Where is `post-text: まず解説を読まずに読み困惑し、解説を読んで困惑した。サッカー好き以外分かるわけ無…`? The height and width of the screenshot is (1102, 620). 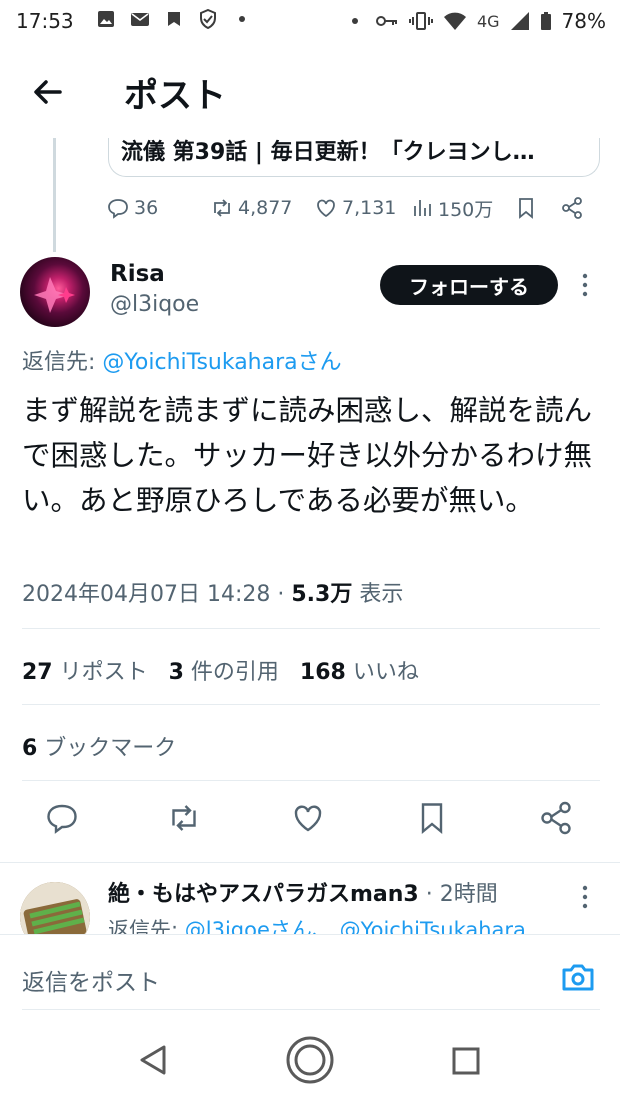
post-text: まず解説を読まずに読み困惑し、解説を読んで困惑した。サッカー好き以外分かるわけ無… is located at coordinates (307, 455).